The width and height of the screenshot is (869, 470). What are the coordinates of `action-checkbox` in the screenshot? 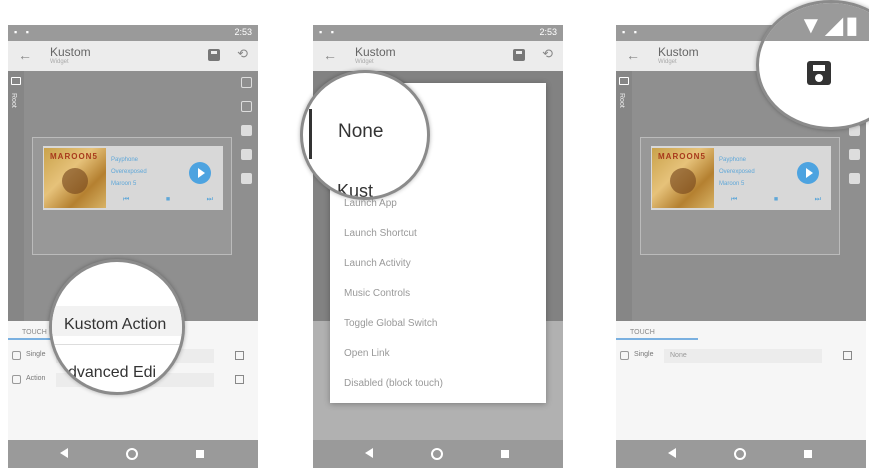 It's located at (239, 379).